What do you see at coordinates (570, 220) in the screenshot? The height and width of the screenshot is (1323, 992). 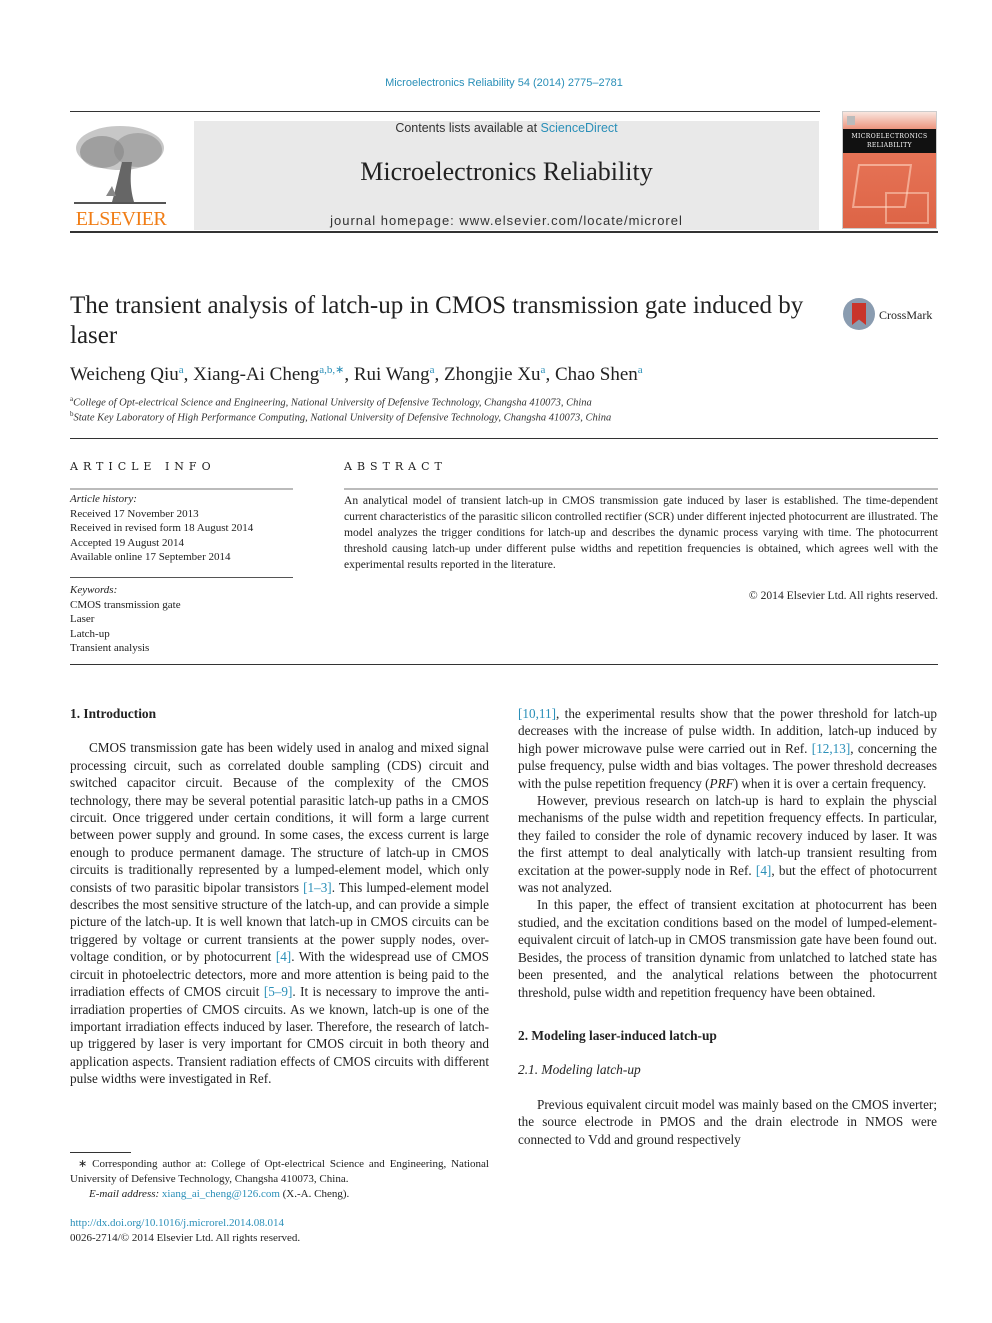 I see `homepage-link: www.elsevier.com/locate/microrel` at bounding box center [570, 220].